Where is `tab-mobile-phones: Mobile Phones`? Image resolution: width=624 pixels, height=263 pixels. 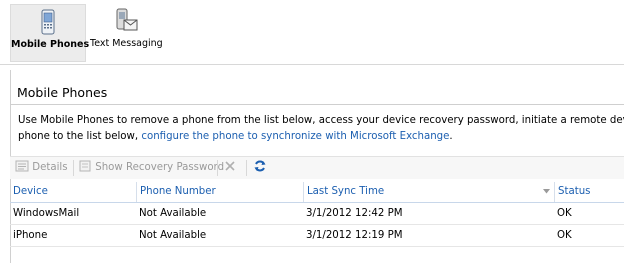 tab-mobile-phones: Mobile Phones is located at coordinates (50, 33).